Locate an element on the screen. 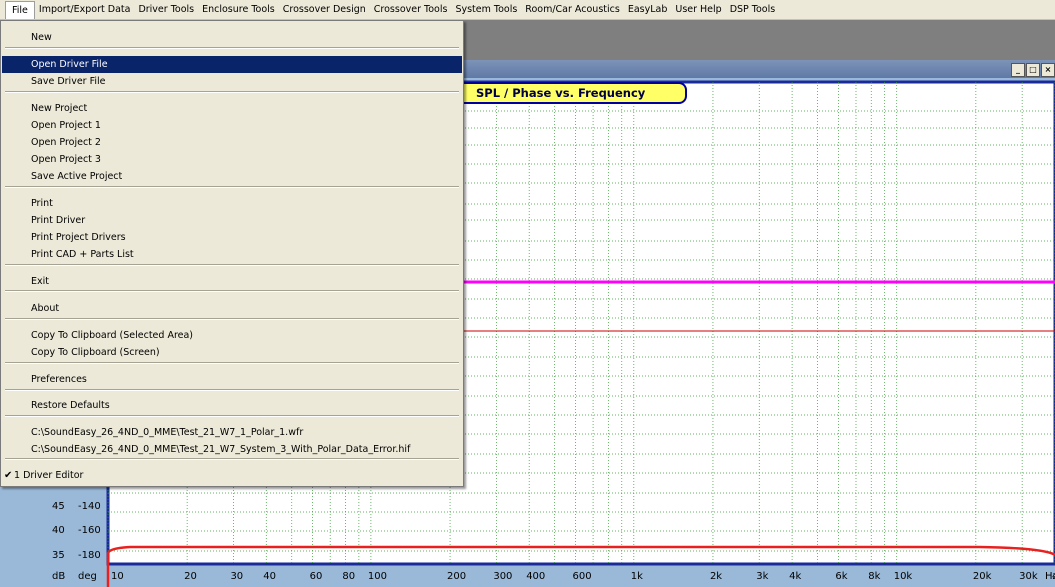 This screenshot has height=587, width=1055. x-tick-label: 80 is located at coordinates (348, 576).